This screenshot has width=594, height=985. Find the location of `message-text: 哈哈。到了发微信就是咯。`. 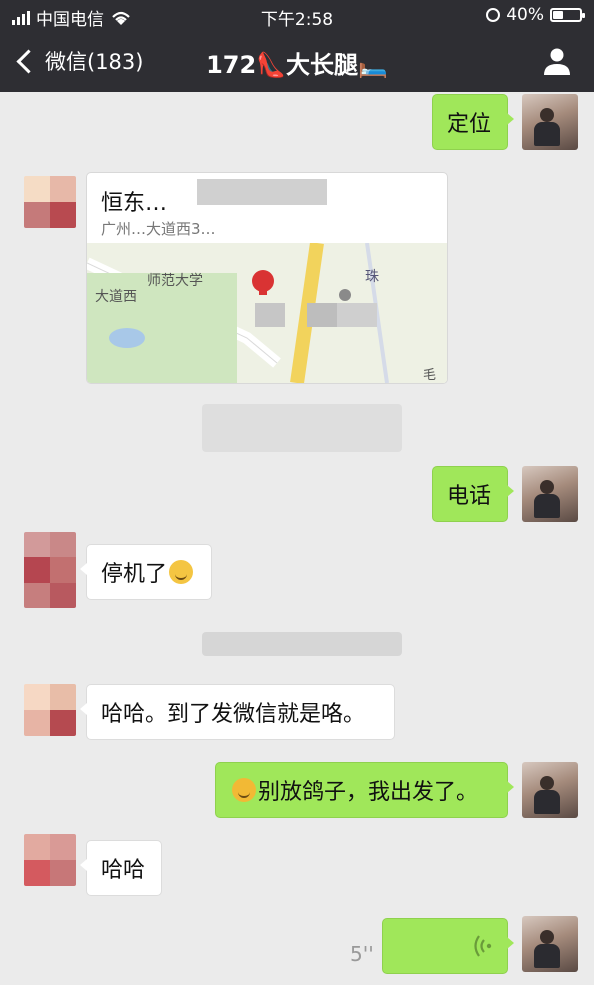

message-text: 哈哈。到了发微信就是咯。 is located at coordinates (233, 714).